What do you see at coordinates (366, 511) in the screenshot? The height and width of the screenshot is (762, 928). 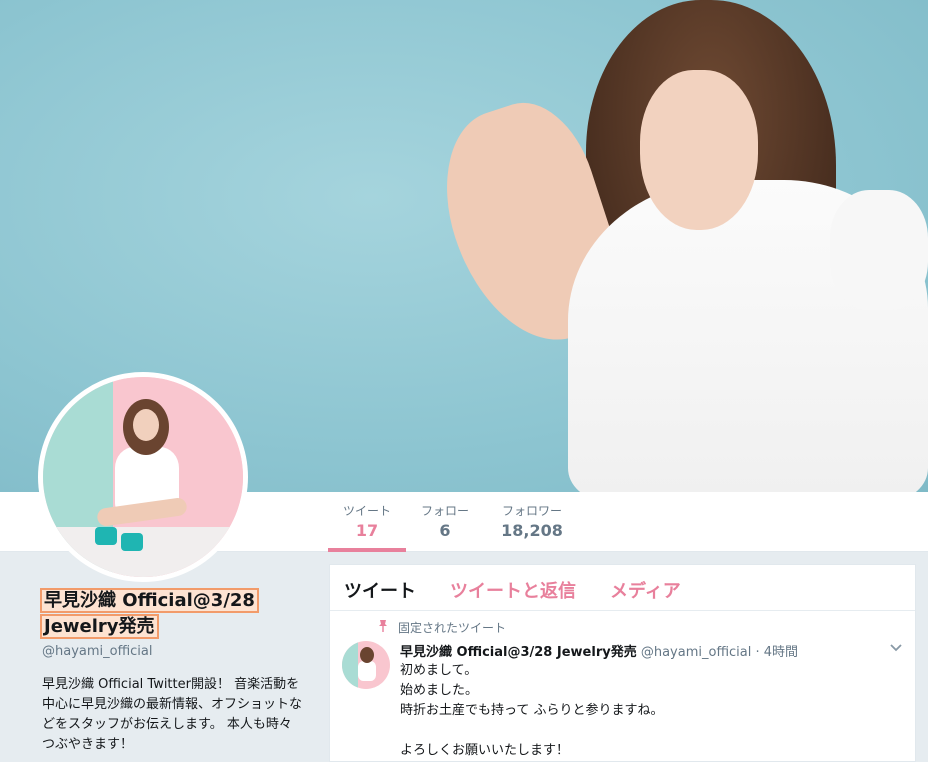 I see `stat-tweets-label: ツイート` at bounding box center [366, 511].